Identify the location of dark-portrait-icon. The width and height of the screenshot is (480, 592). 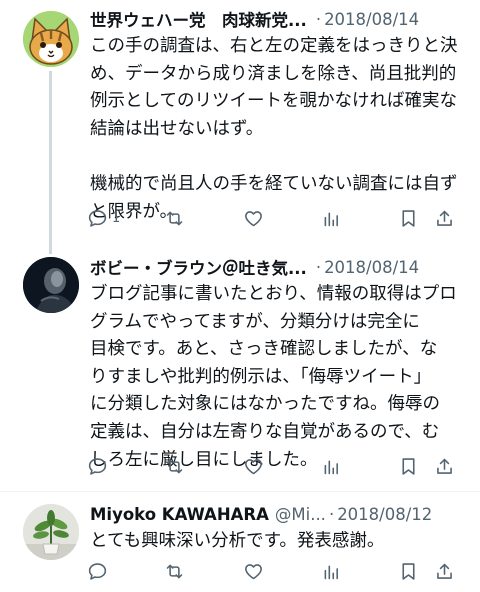
(51, 285).